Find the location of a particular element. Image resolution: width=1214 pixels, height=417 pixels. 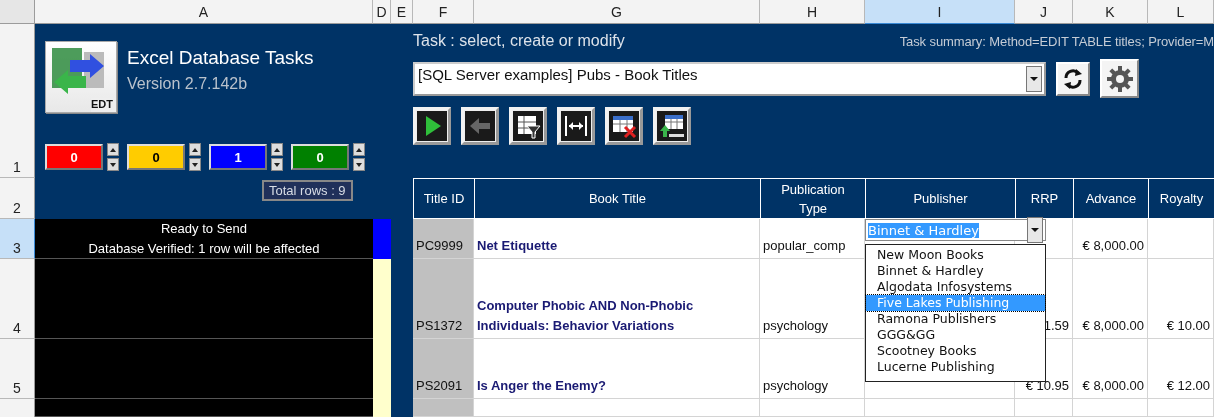

column-heading: RRP is located at coordinates (1044, 198).